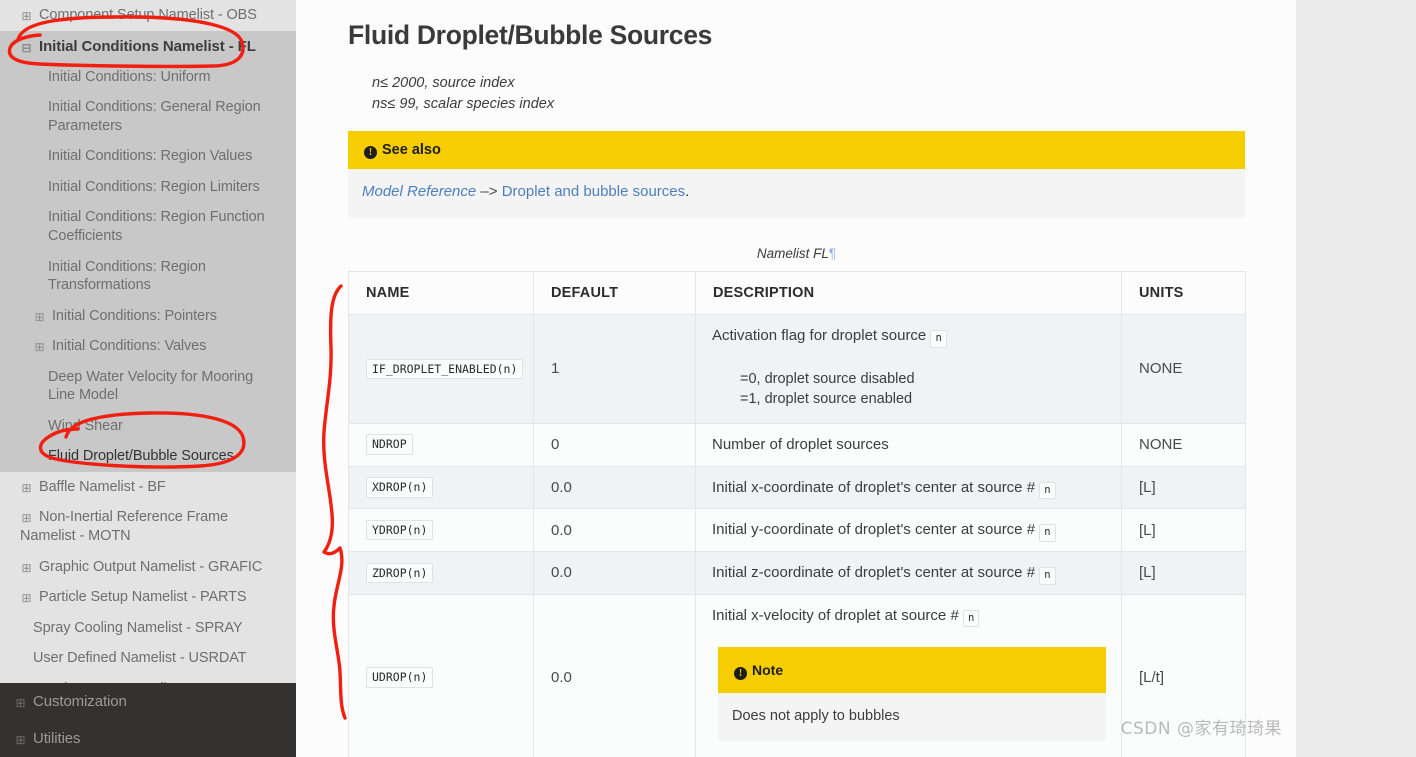  What do you see at coordinates (380, 104) in the screenshot?
I see `index-var: ns` at bounding box center [380, 104].